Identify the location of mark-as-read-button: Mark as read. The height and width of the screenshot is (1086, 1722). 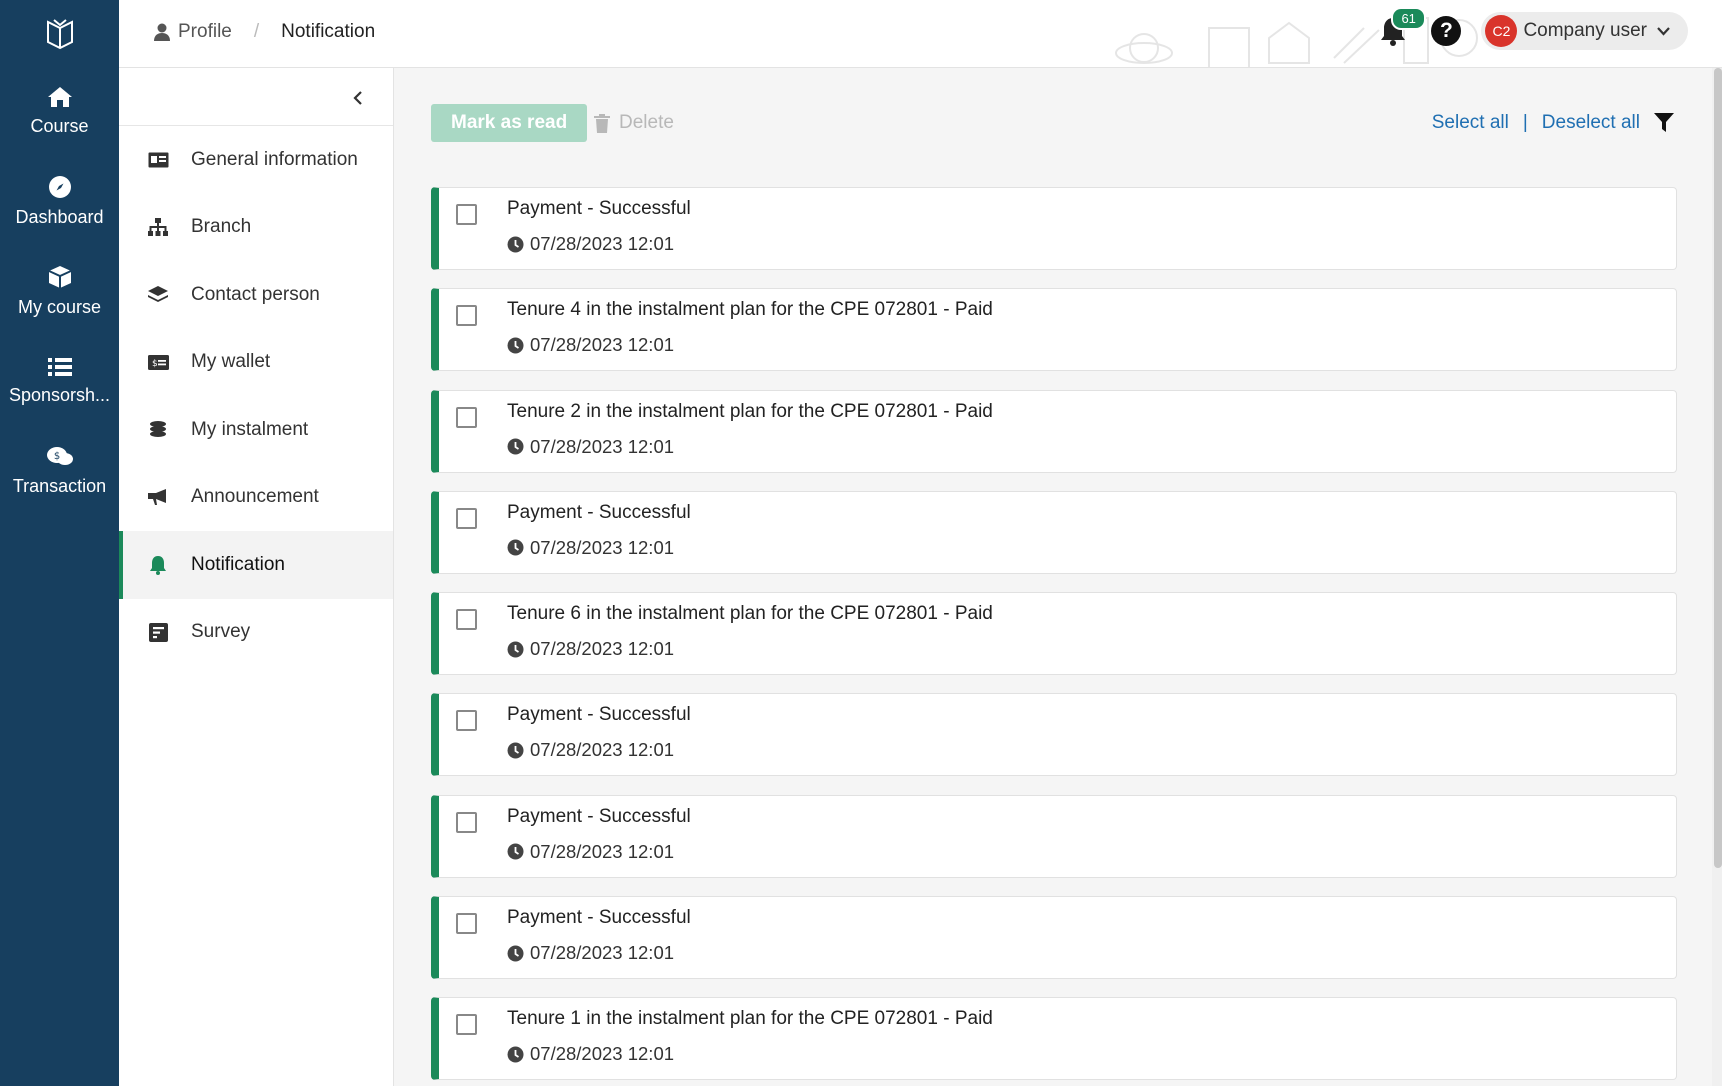
(509, 123).